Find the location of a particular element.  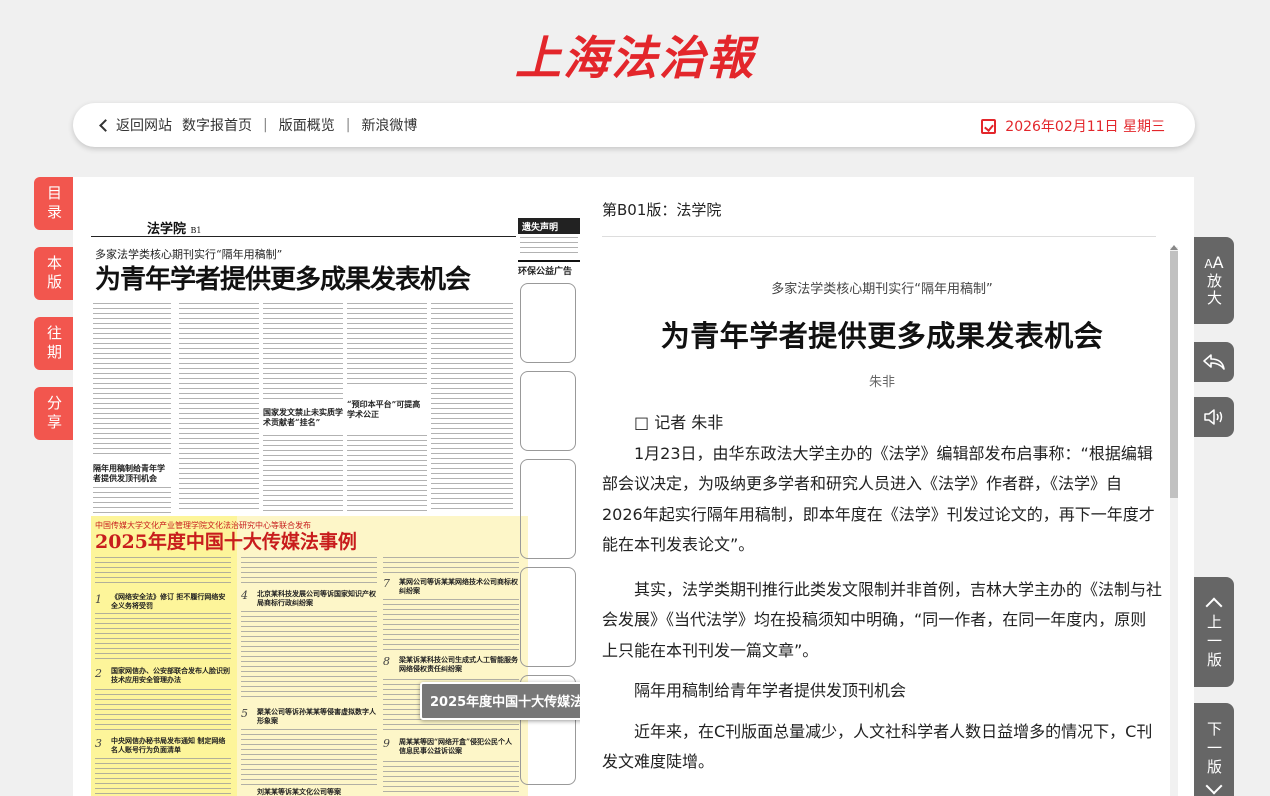

article-paragraph: 隔年用稿制给青年学者提供发顶刊机会 is located at coordinates (770, 690).